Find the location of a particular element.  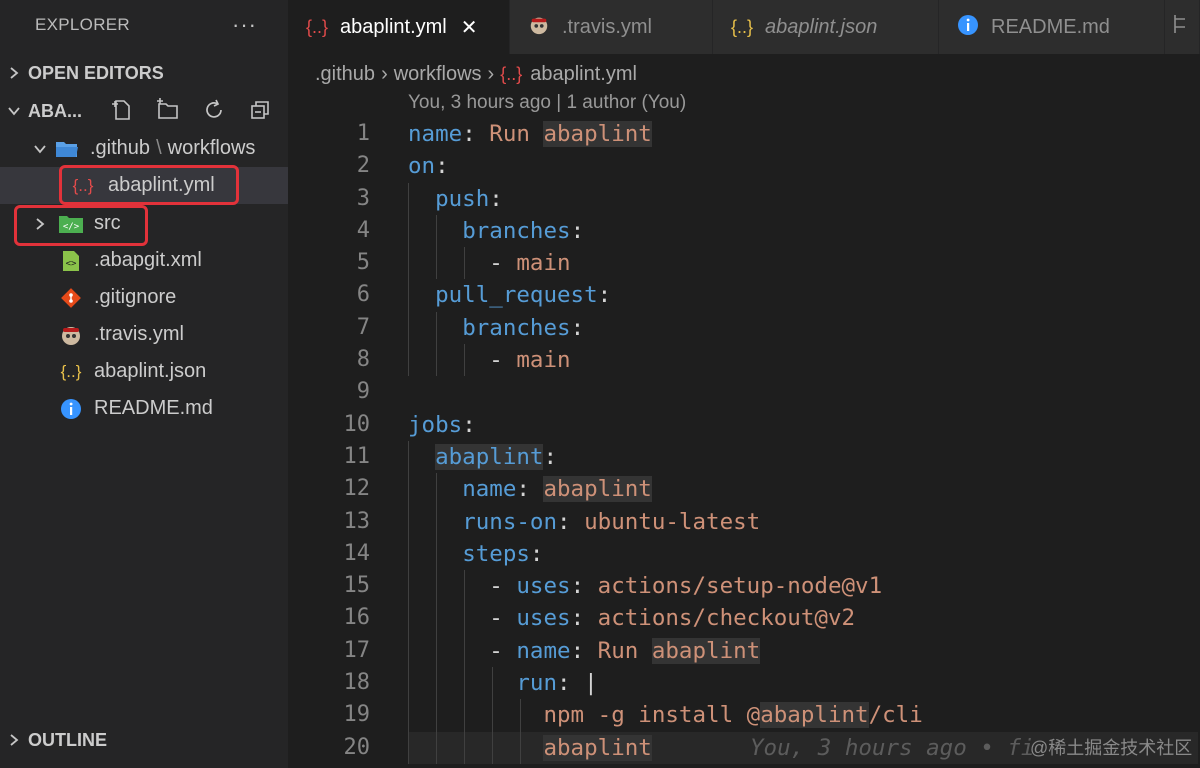

line-number: 2 is located at coordinates (363, 166).